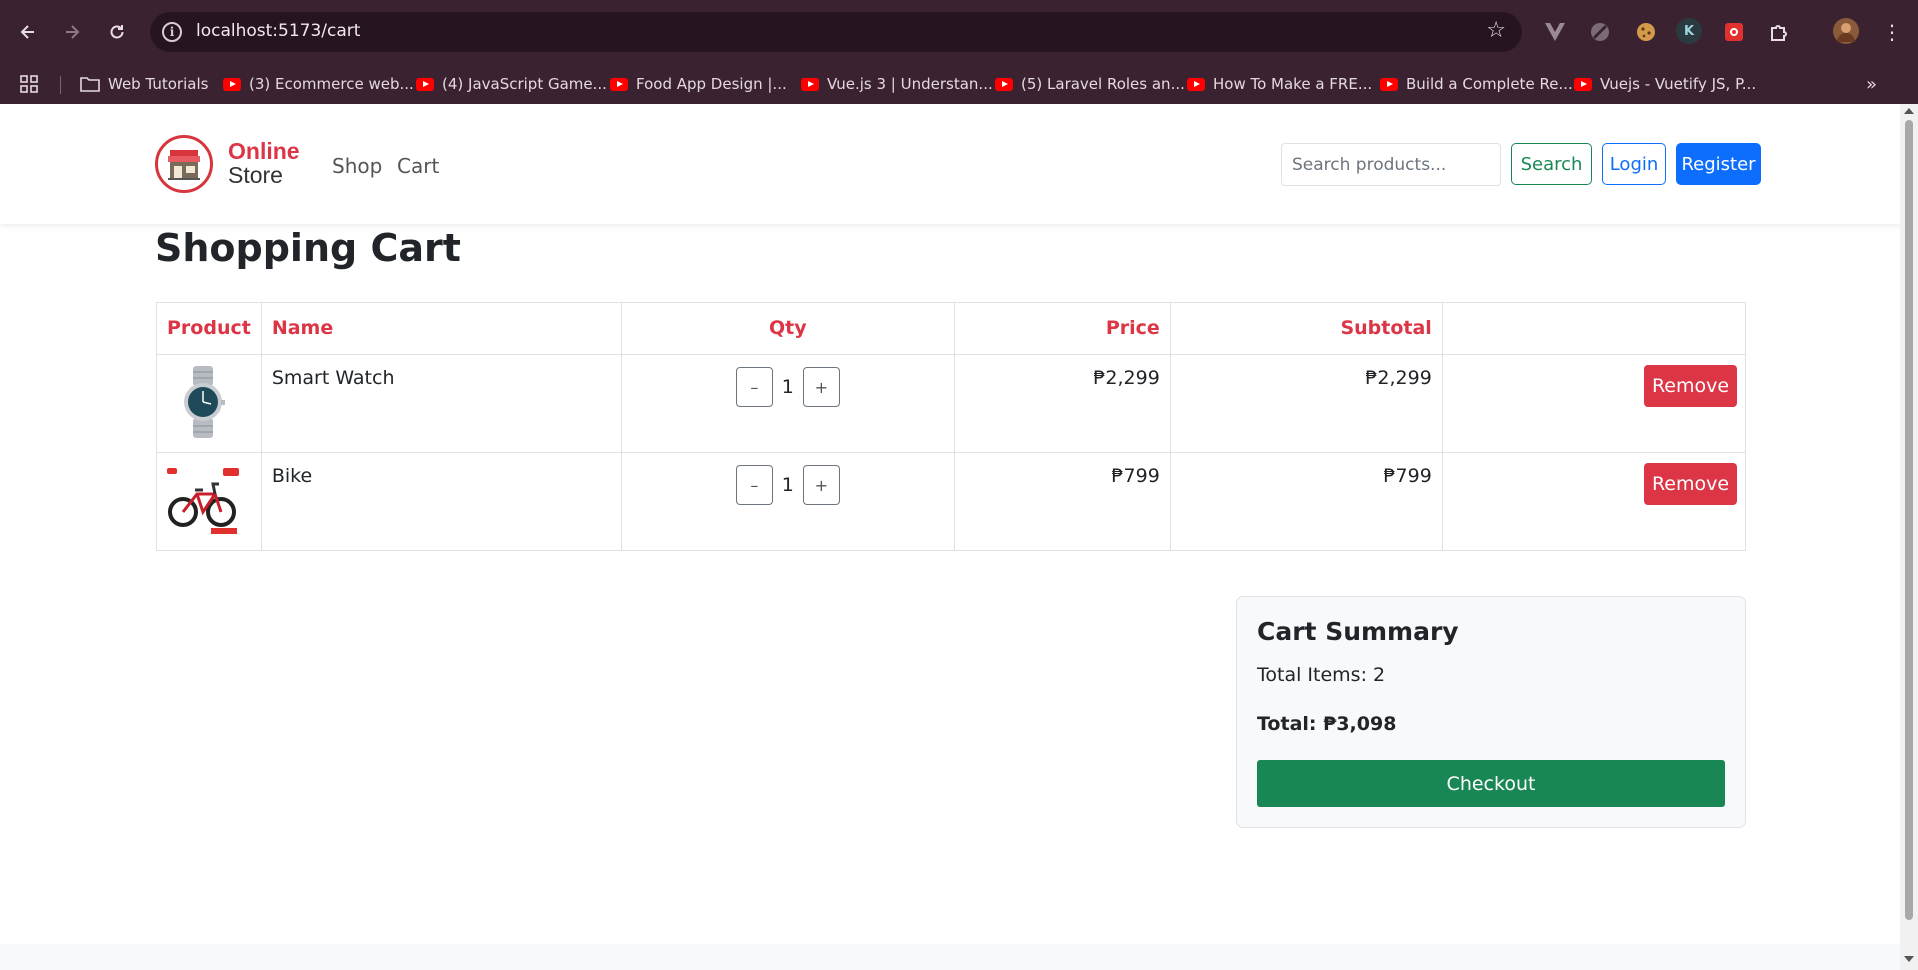 The width and height of the screenshot is (1918, 970). What do you see at coordinates (1062, 403) in the screenshot?
I see `product-price: ₱2,299` at bounding box center [1062, 403].